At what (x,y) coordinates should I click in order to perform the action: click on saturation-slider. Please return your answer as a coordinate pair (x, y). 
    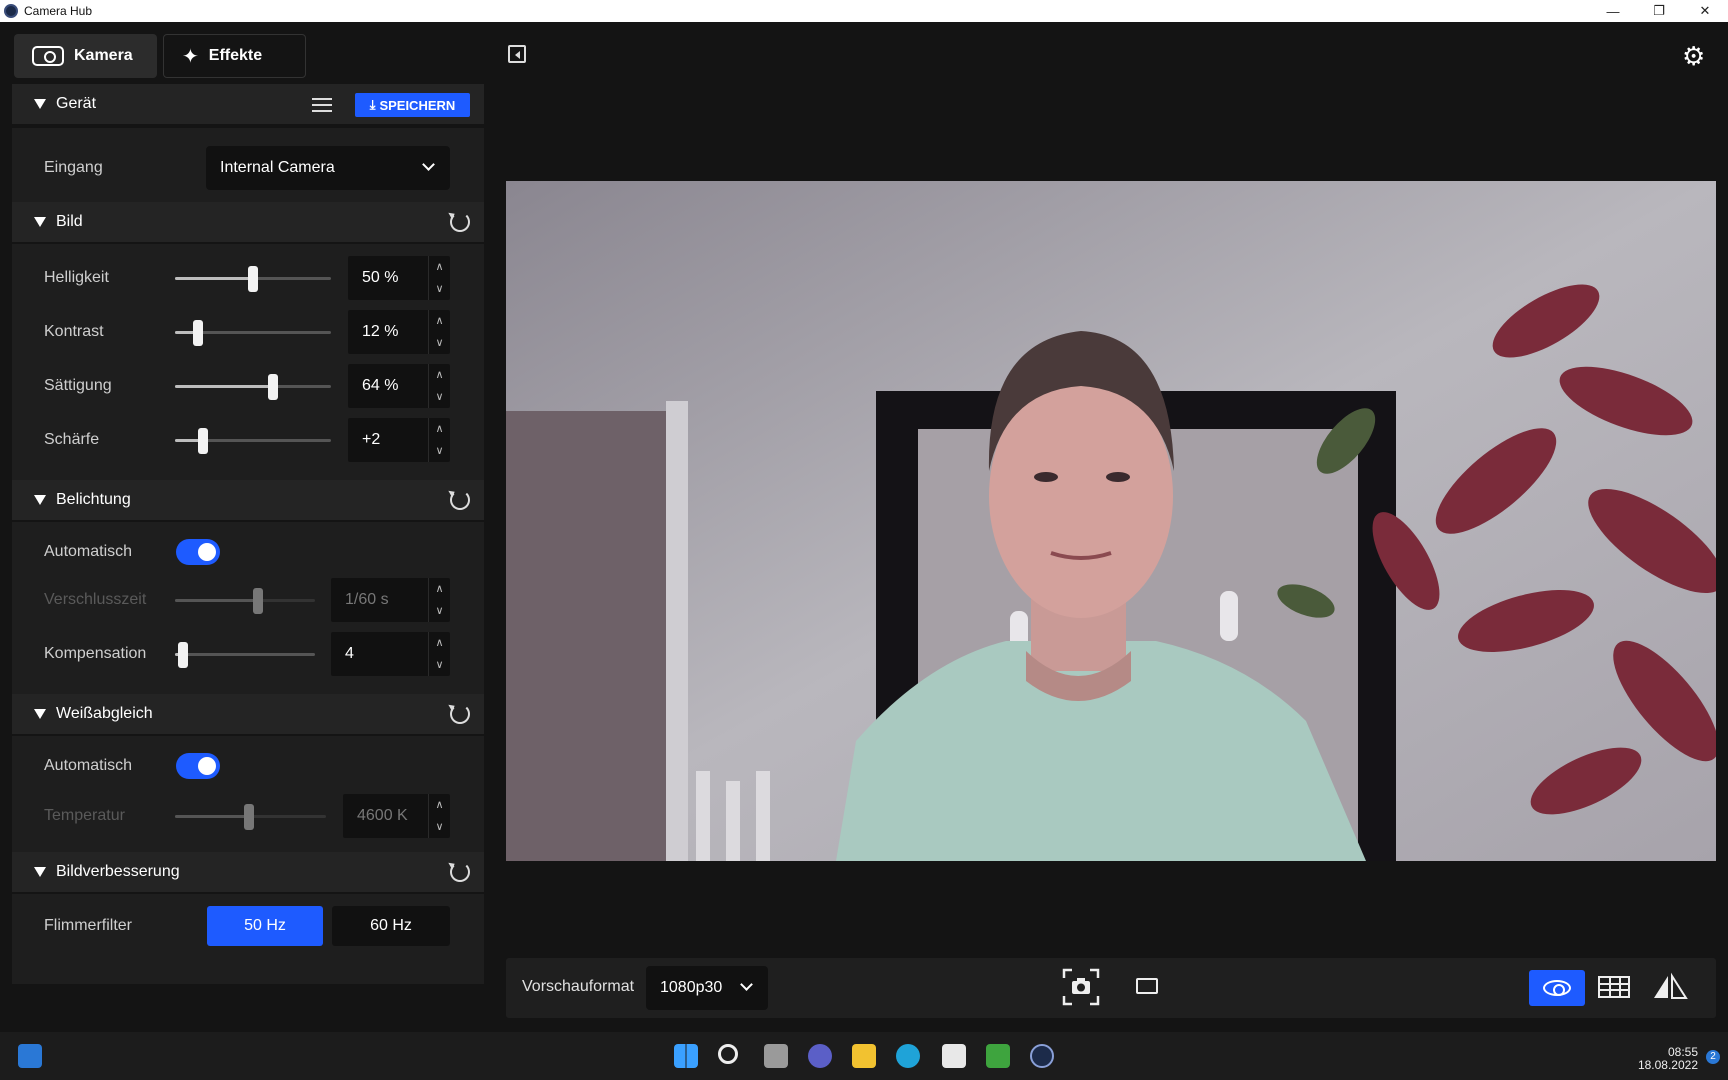
    Looking at the image, I should click on (253, 387).